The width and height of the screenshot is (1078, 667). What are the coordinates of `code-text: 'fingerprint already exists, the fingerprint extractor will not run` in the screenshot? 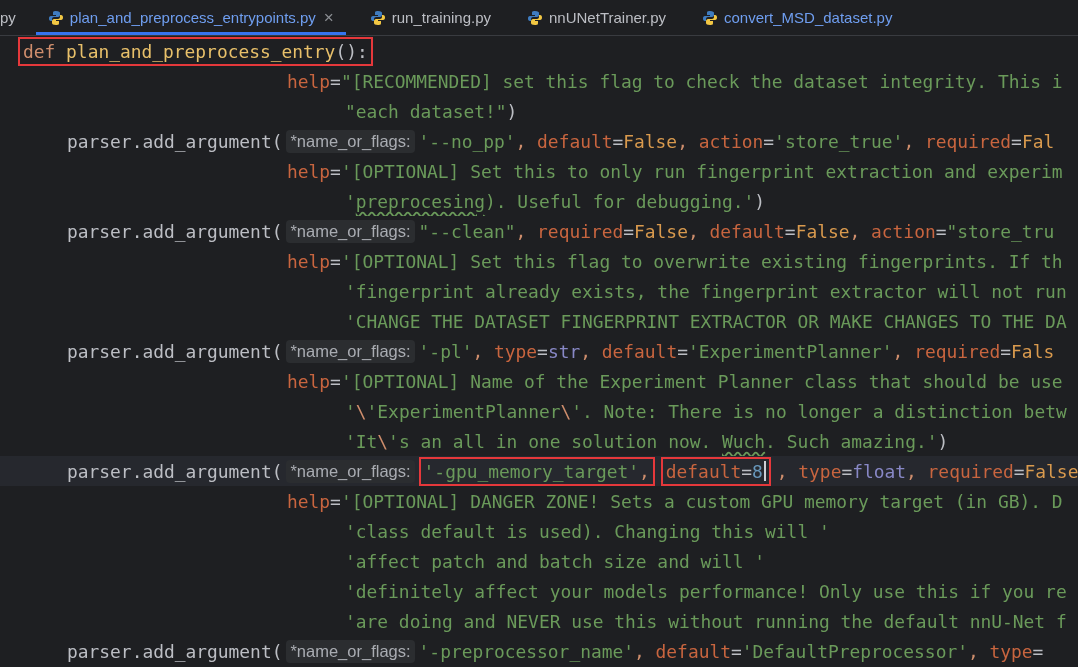 It's located at (706, 291).